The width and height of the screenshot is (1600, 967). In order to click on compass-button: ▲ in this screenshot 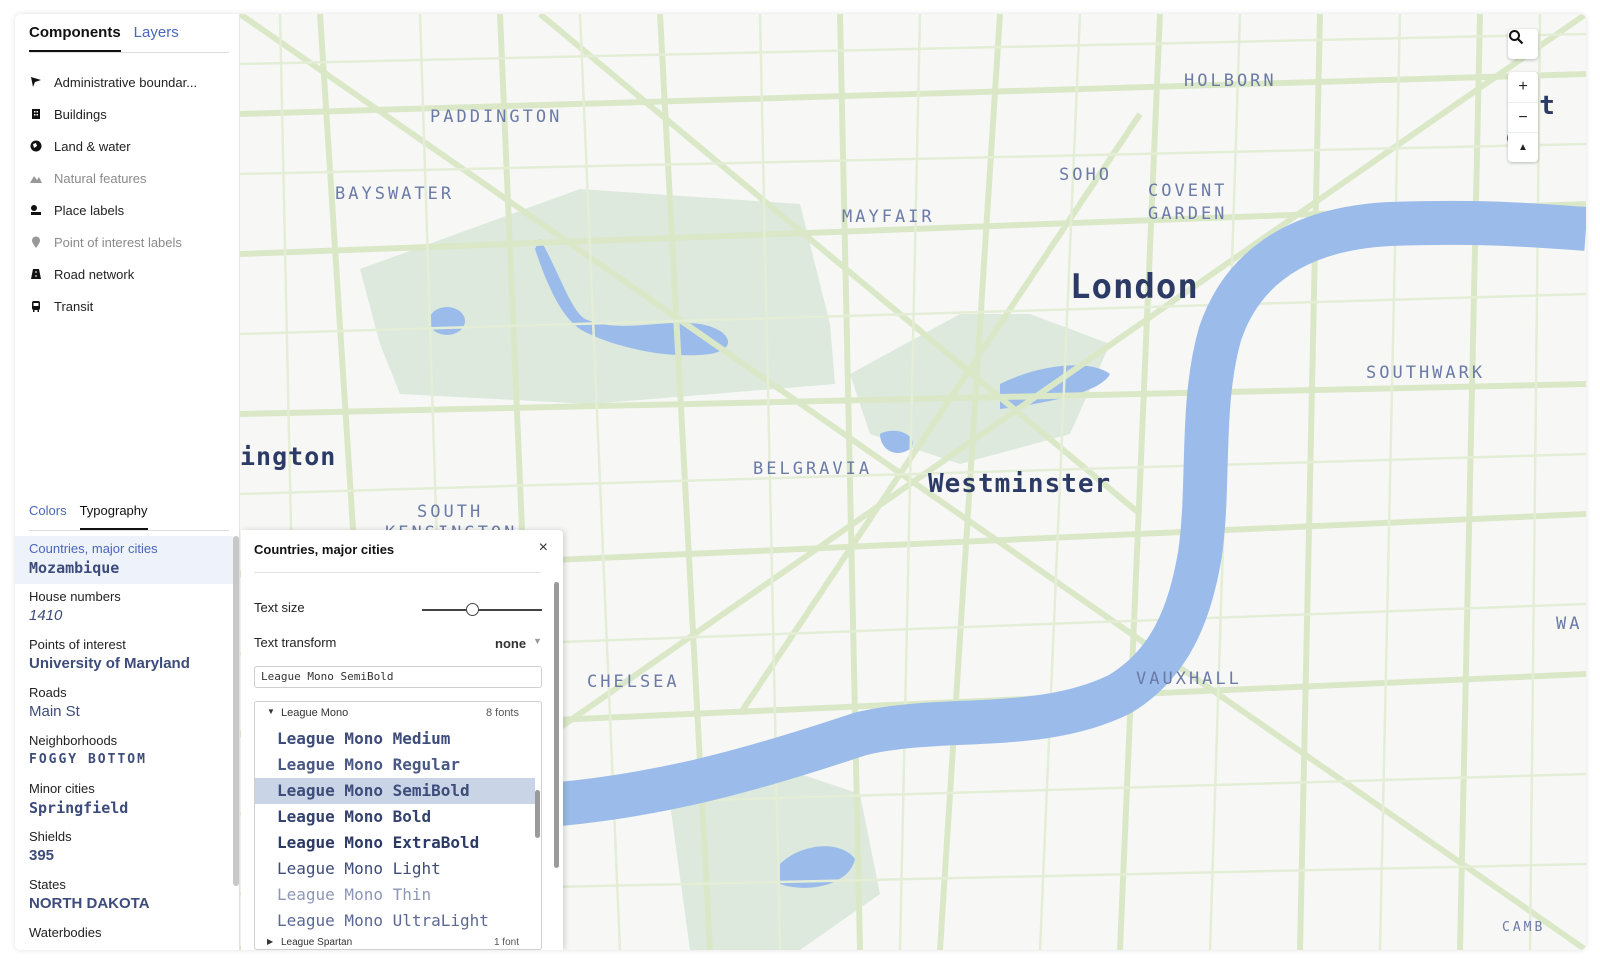, I will do `click(1523, 147)`.